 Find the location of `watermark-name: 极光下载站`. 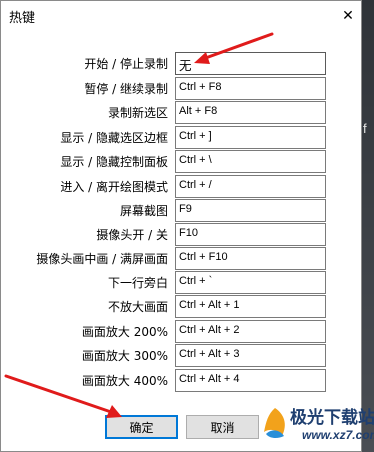

watermark-name: 极光下载站 is located at coordinates (332, 418).